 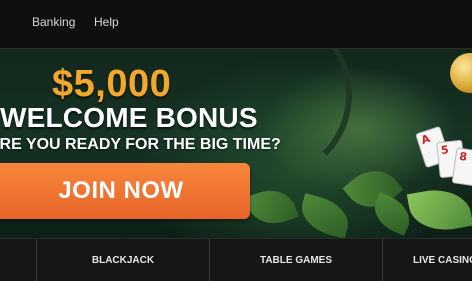 I want to click on nav-link-banking: Banking, so click(x=53, y=22).